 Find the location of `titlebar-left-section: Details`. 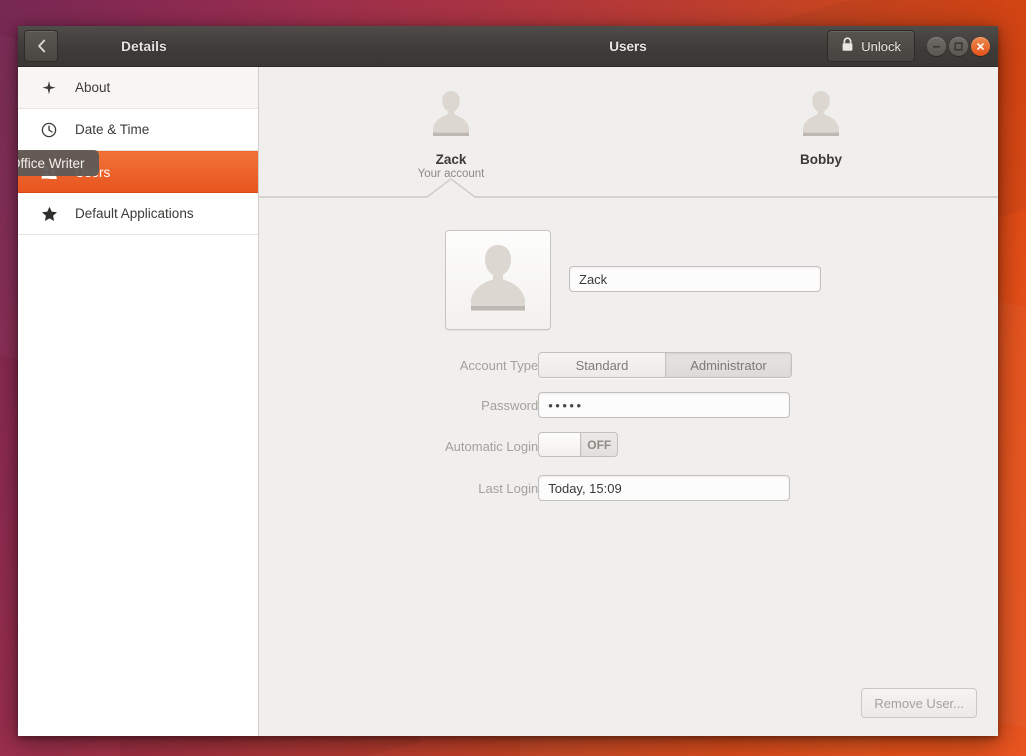

titlebar-left-section: Details is located at coordinates (138, 46).